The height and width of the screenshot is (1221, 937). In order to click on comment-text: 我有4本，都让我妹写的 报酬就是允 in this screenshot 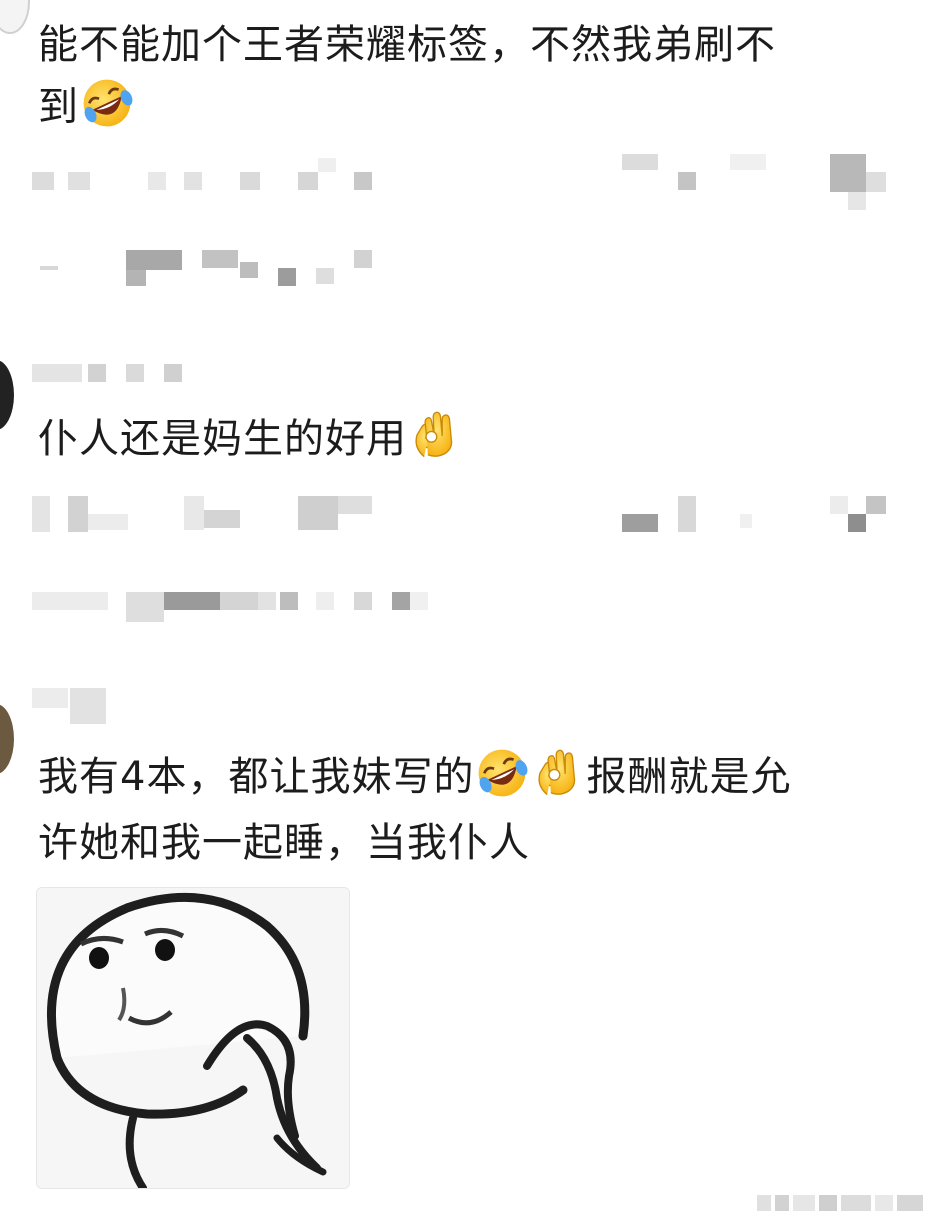, I will do `click(414, 777)`.